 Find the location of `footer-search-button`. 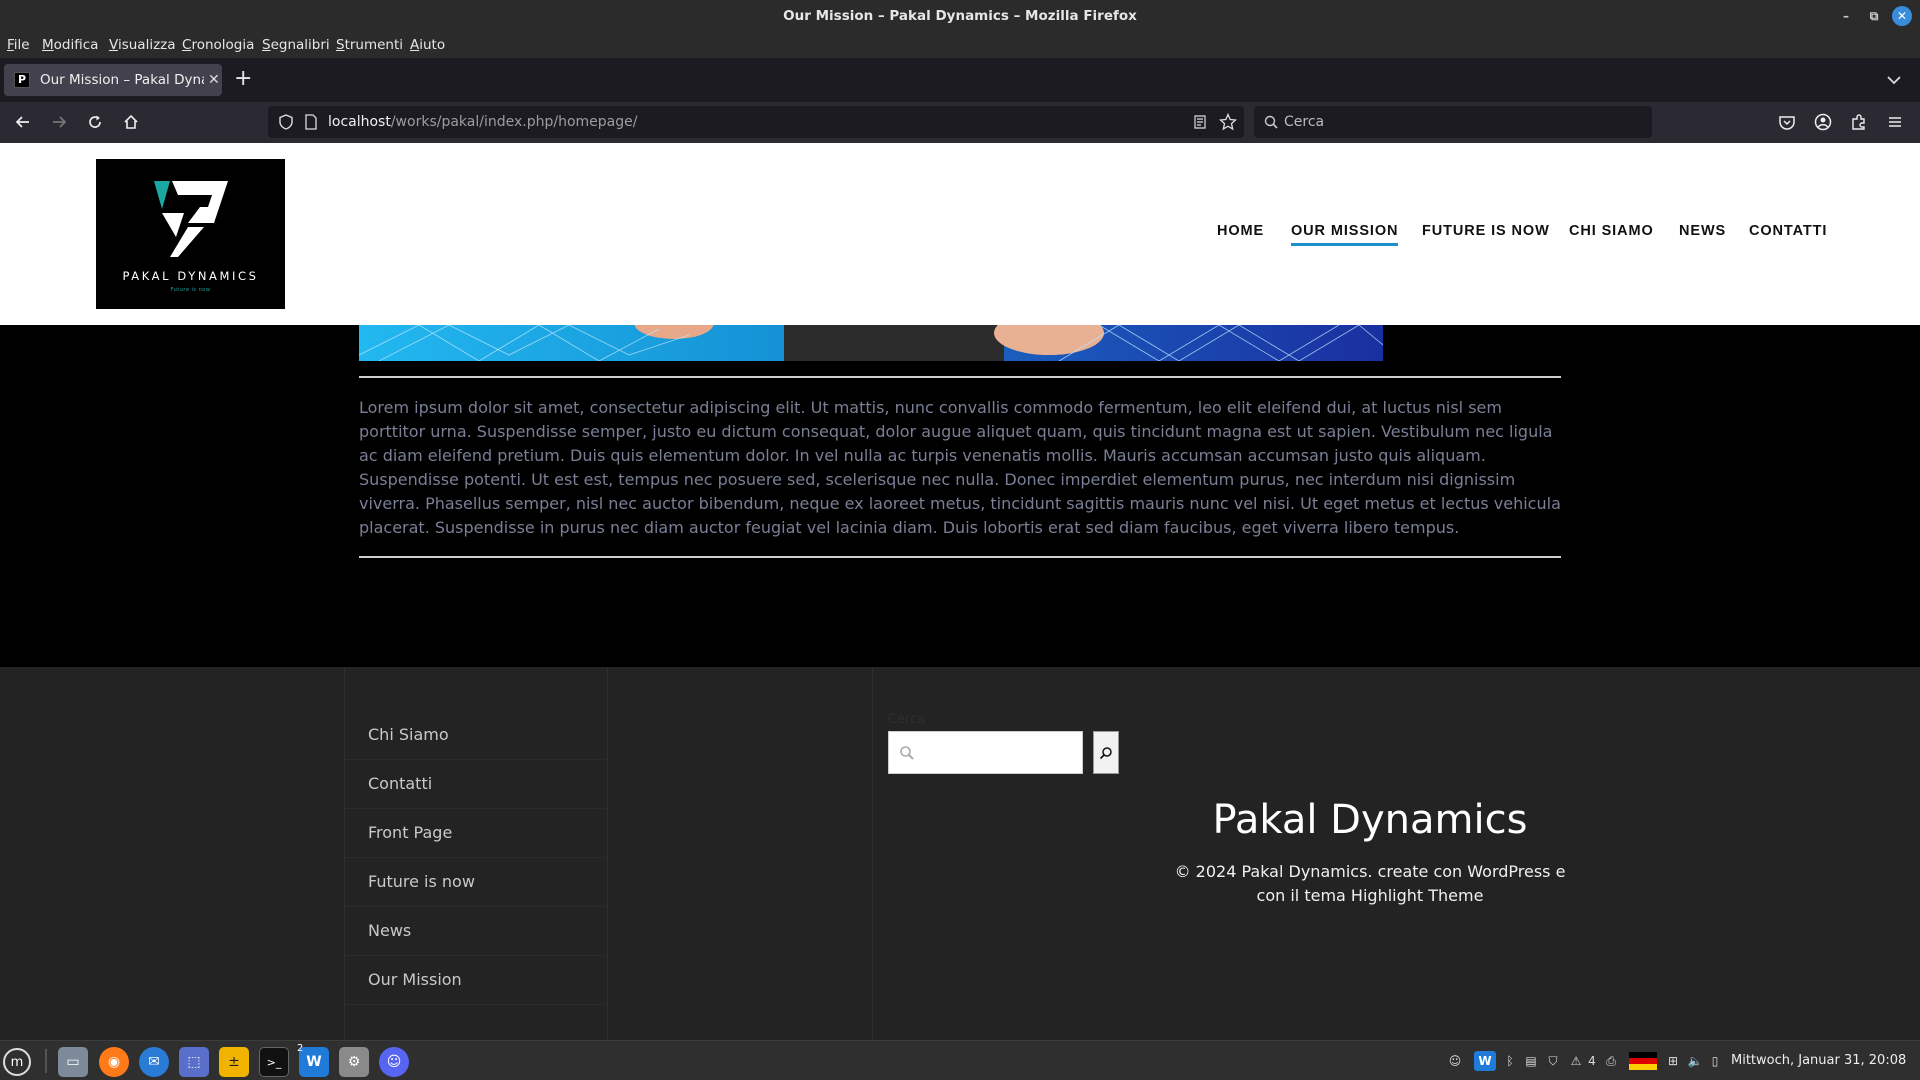

footer-search-button is located at coordinates (1106, 752).